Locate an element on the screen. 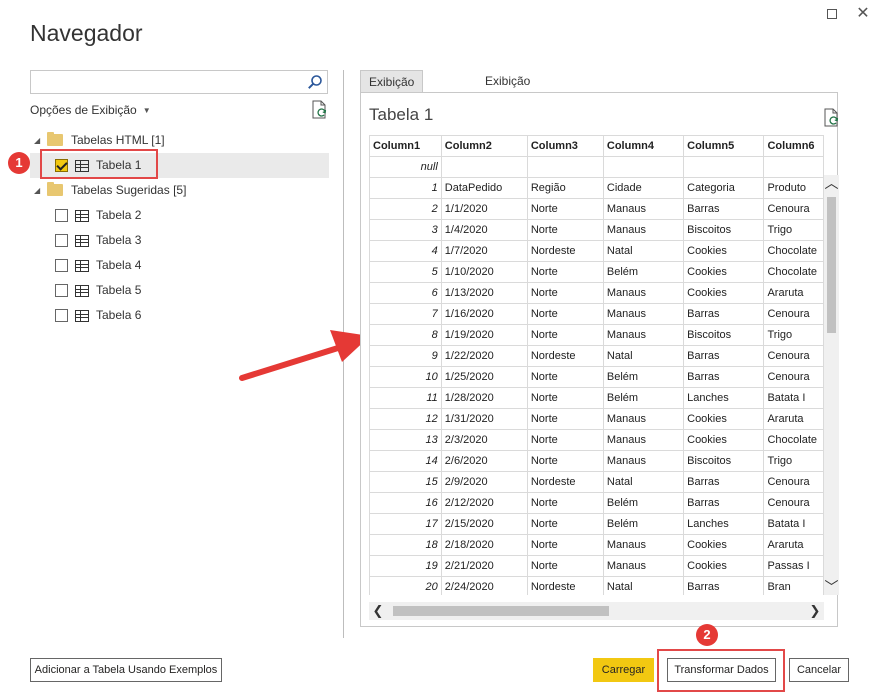  cancel-button: Cancelar is located at coordinates (819, 670).